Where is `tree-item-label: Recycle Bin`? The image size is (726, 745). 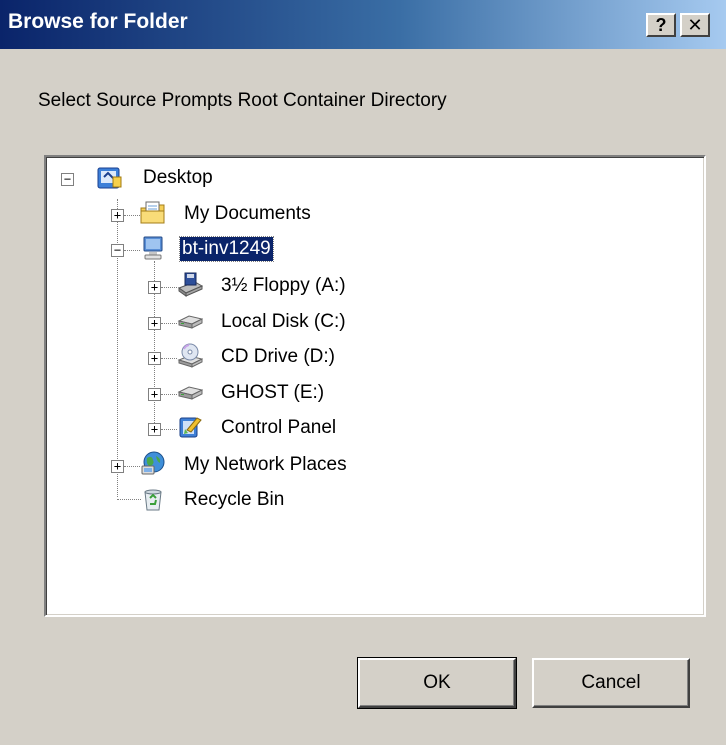 tree-item-label: Recycle Bin is located at coordinates (234, 499).